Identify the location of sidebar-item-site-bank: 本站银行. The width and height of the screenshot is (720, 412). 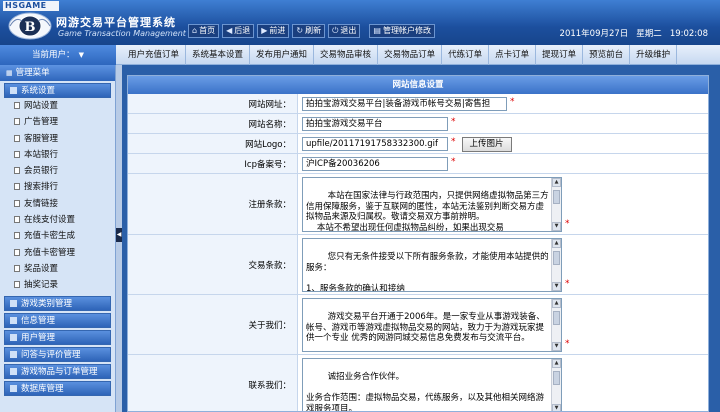
(57, 155).